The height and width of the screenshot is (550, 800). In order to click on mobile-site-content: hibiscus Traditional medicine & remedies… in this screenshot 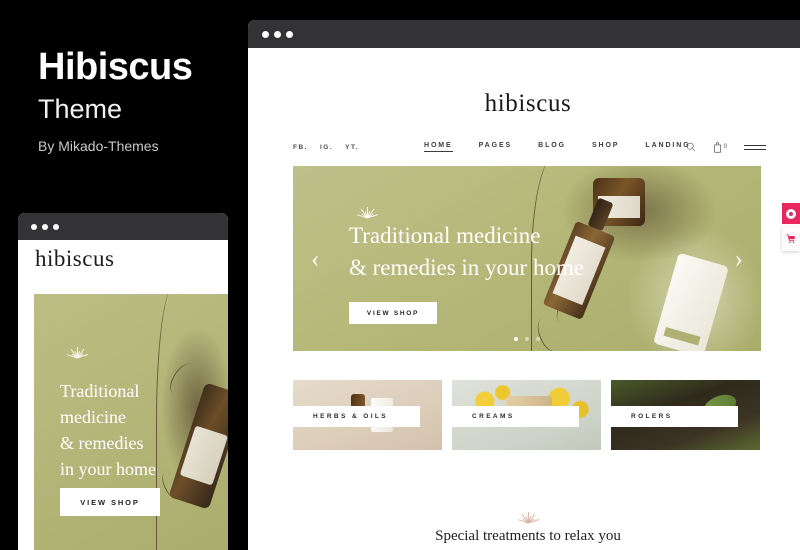, I will do `click(123, 395)`.